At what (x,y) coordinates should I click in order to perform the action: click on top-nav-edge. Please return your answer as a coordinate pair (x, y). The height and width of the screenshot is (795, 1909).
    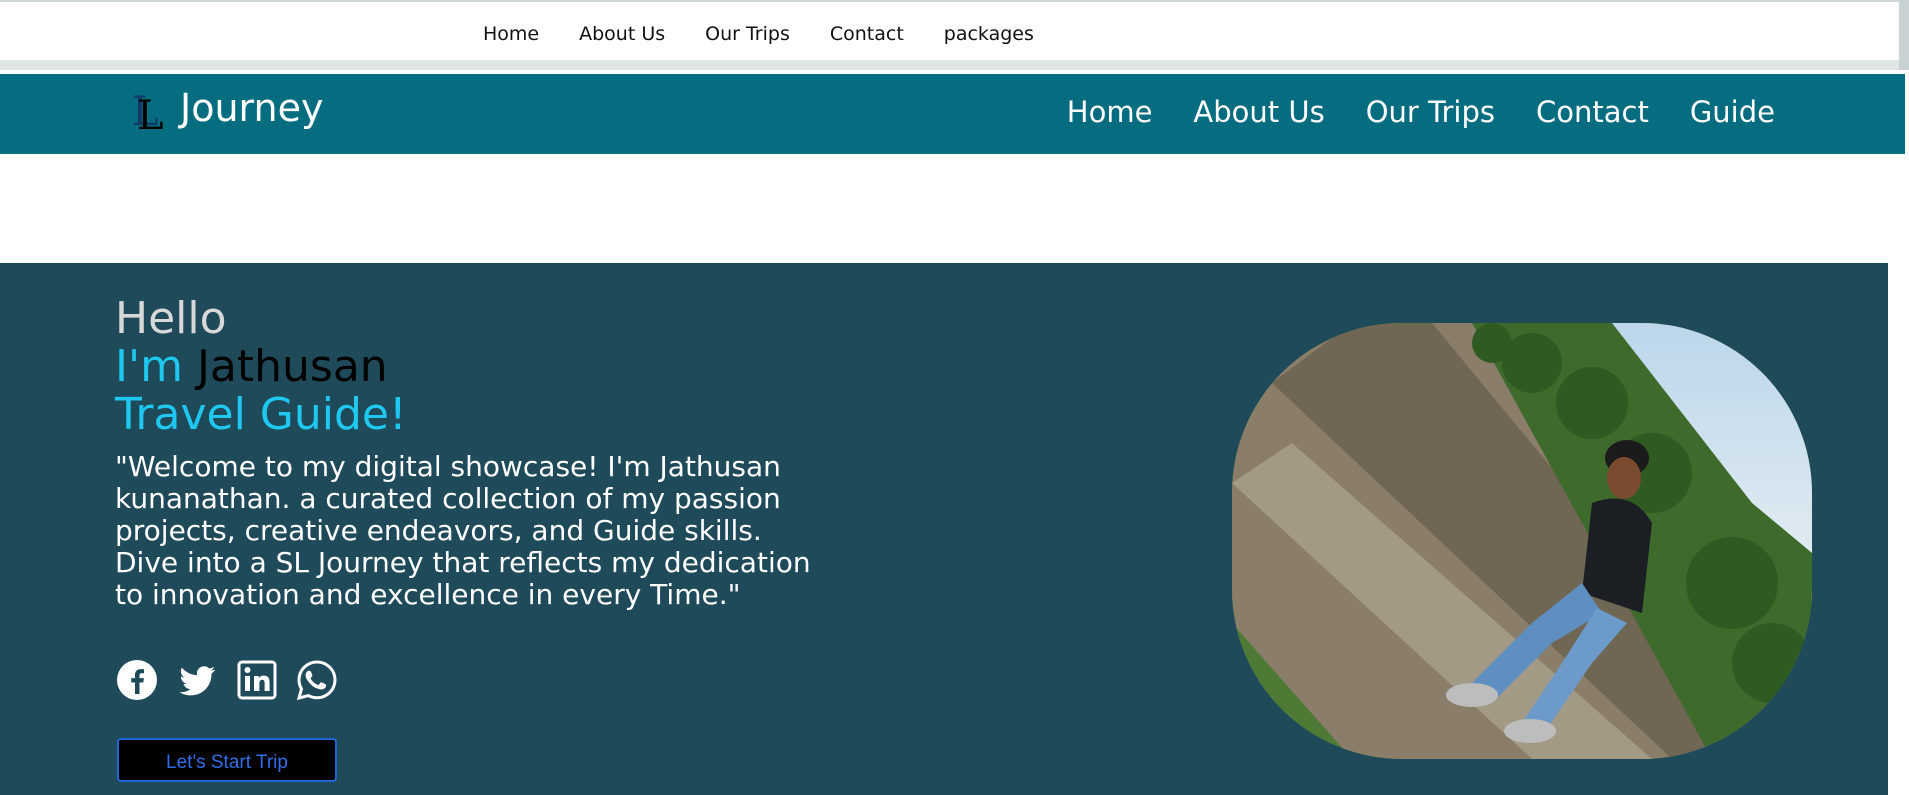
    Looking at the image, I should click on (1904, 35).